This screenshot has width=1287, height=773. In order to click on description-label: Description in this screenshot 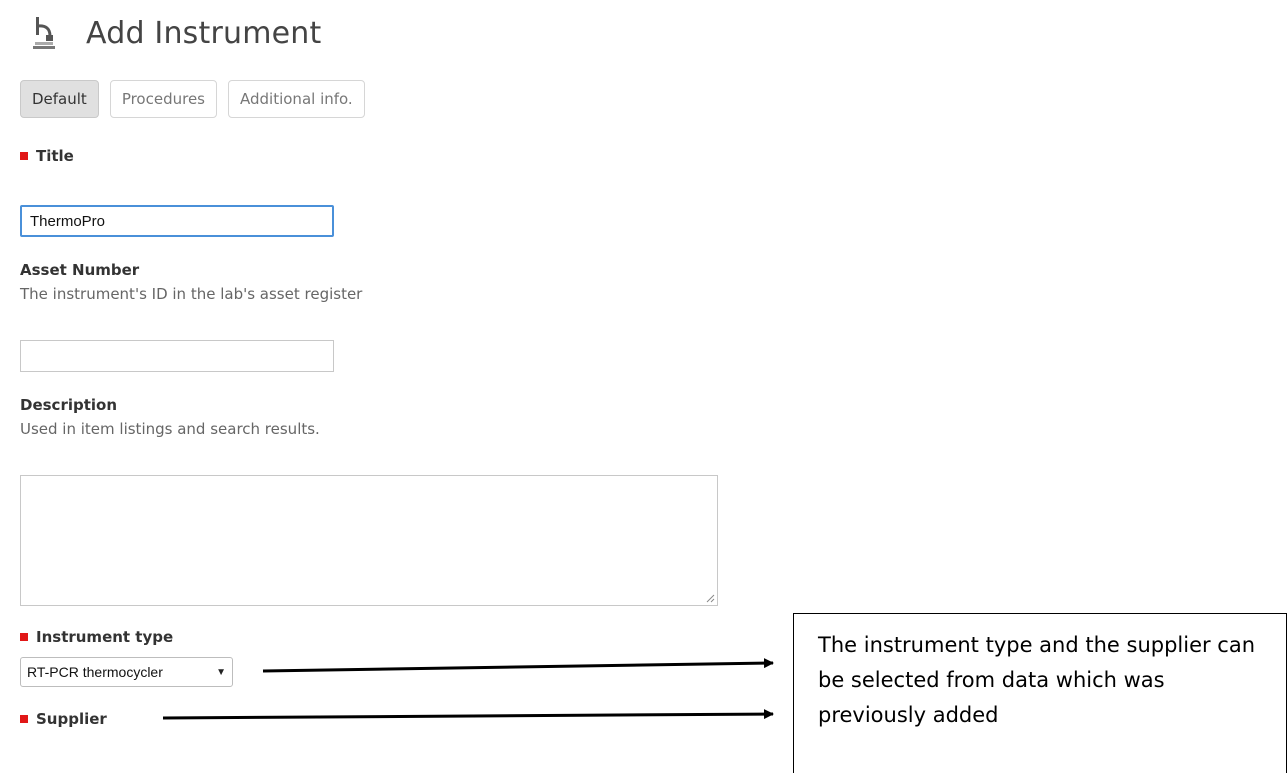, I will do `click(69, 405)`.